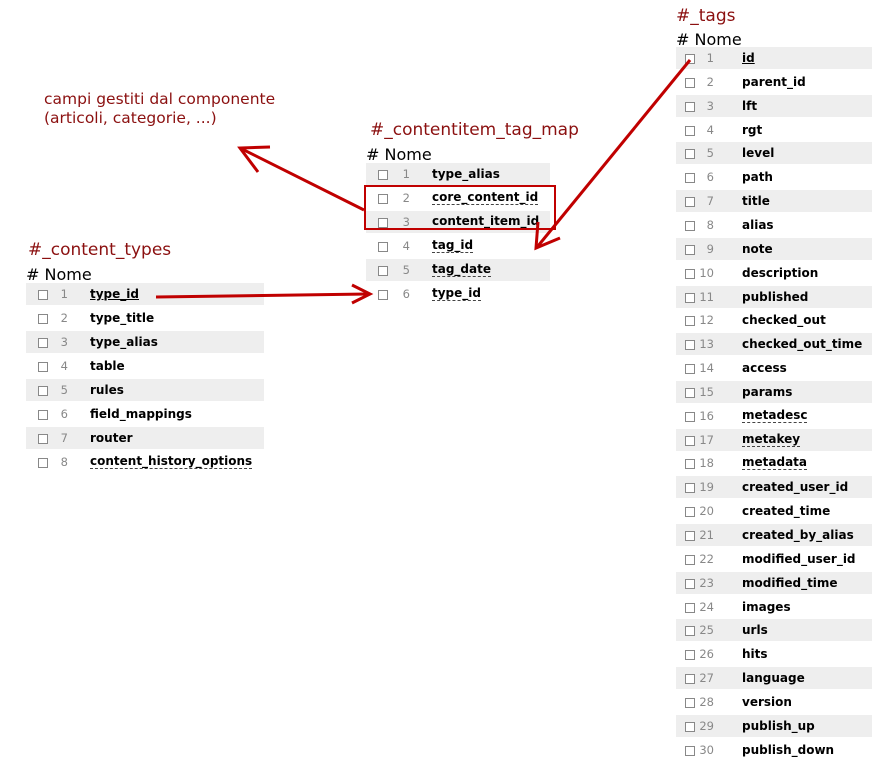 The image size is (874, 768). Describe the element at coordinates (264, 294) in the screenshot. I see `arrow-type-id` at that location.